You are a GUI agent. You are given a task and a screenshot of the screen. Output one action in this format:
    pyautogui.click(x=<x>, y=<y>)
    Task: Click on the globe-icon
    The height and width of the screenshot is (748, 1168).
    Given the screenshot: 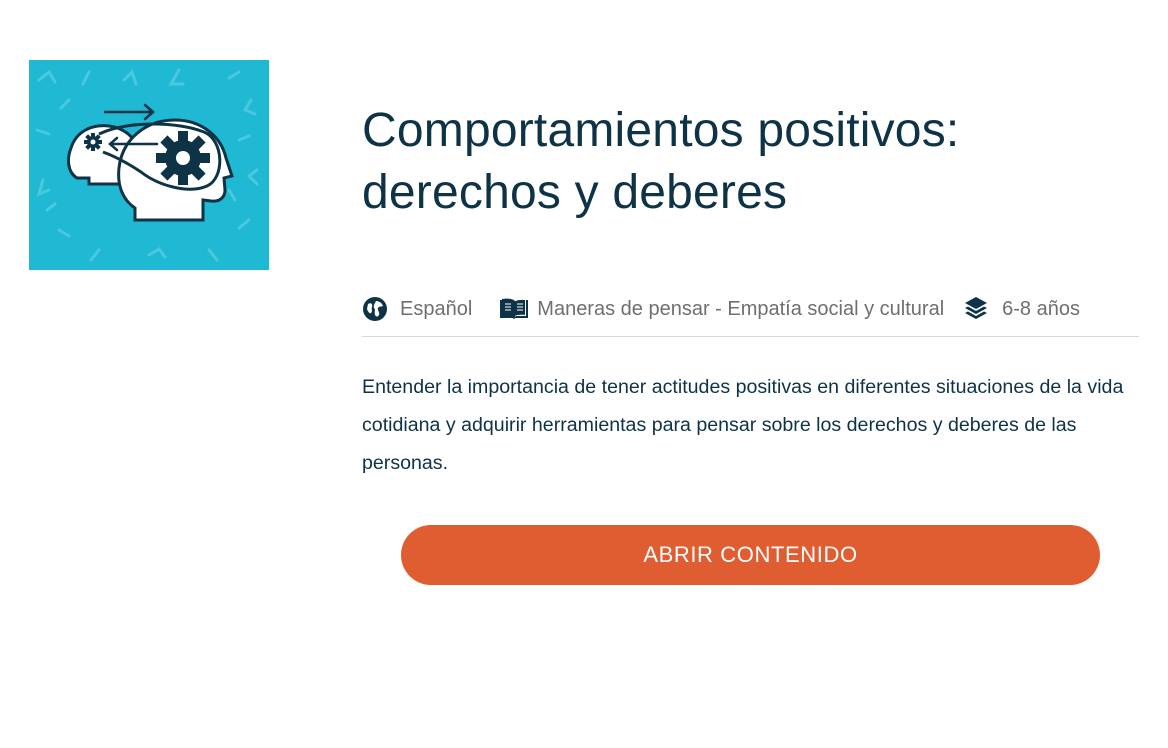 What is the action you would take?
    pyautogui.click(x=375, y=309)
    